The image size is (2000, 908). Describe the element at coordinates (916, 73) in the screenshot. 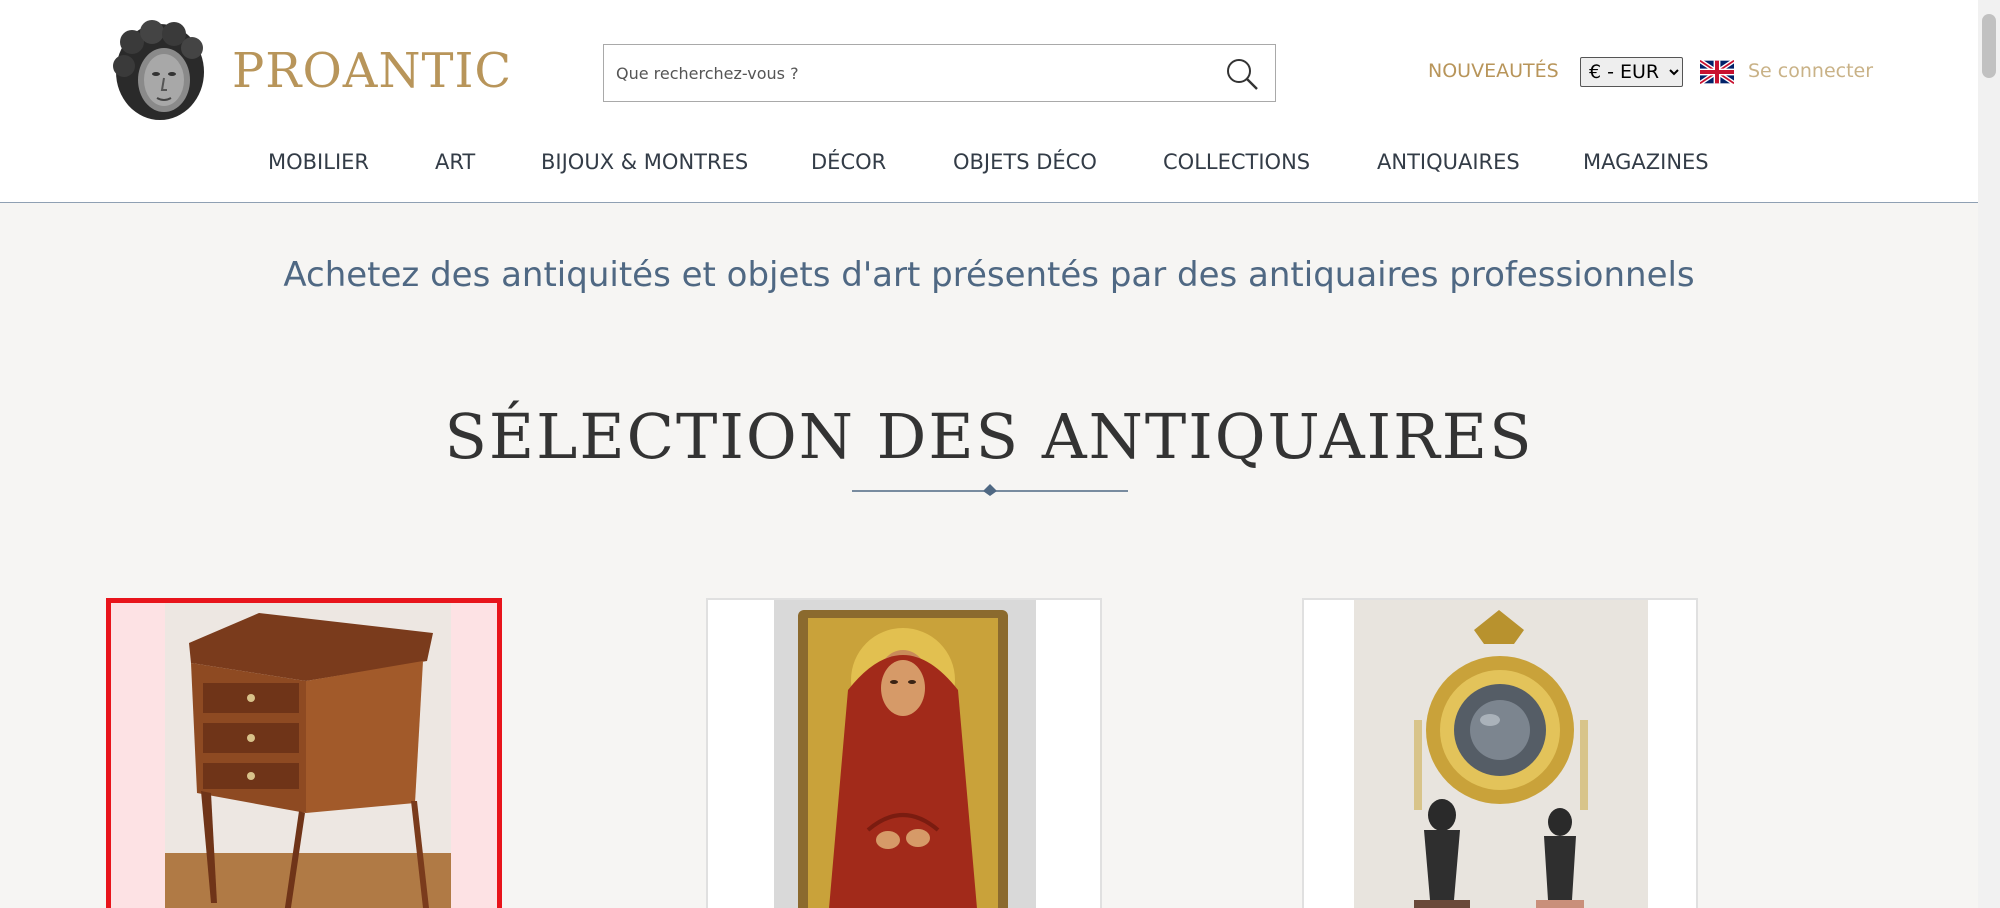

I see `search-input` at that location.